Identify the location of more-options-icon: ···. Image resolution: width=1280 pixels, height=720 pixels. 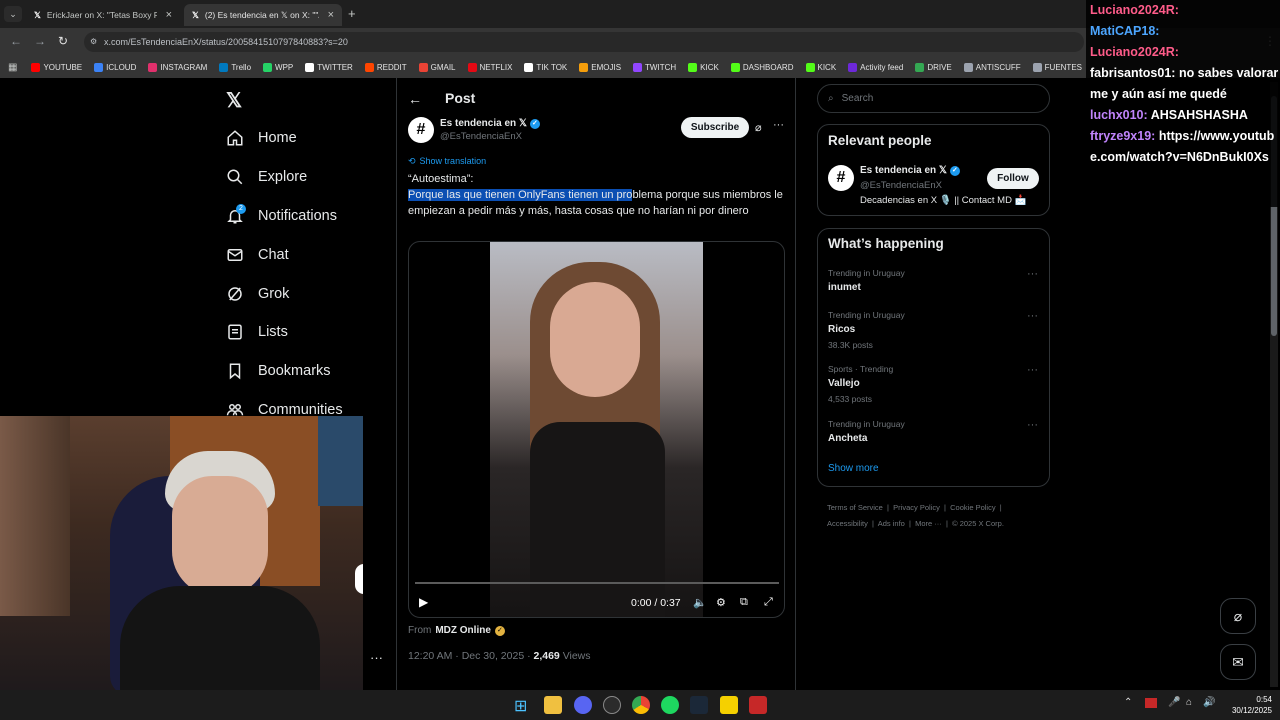
(778, 125).